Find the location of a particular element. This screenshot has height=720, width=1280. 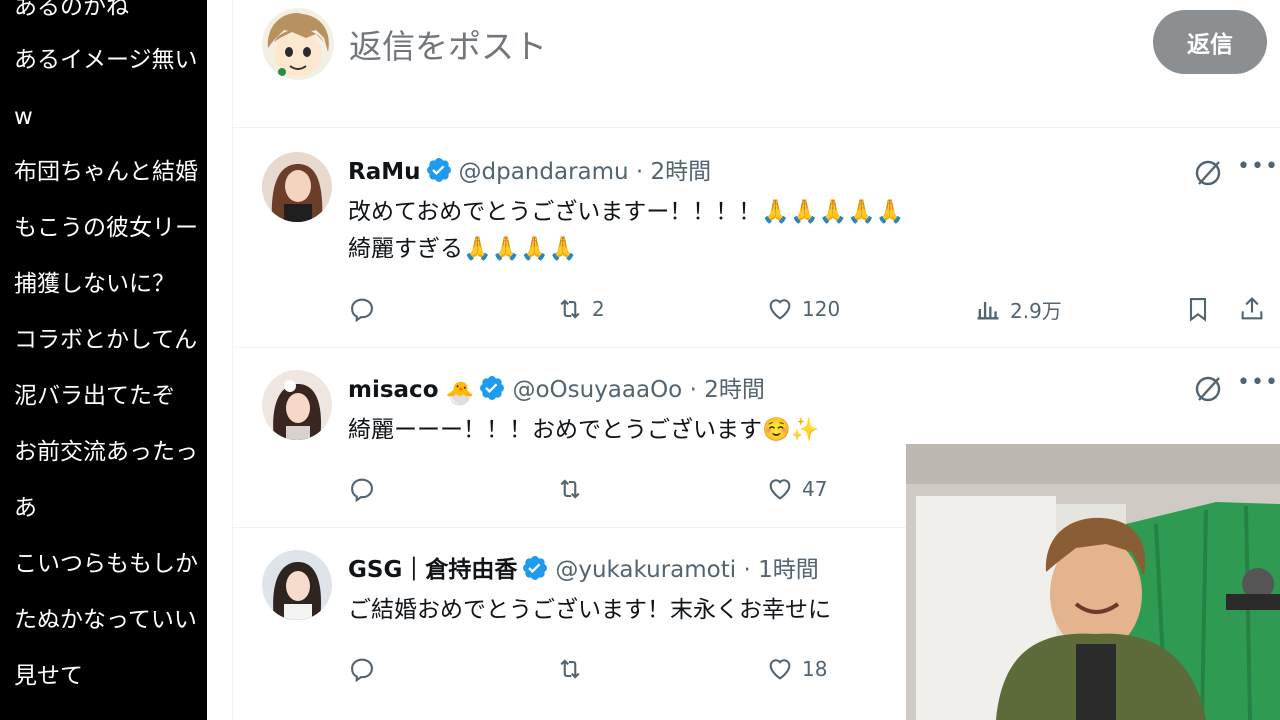

reply-composer: 返信をポスト 返信 is located at coordinates (756, 64).